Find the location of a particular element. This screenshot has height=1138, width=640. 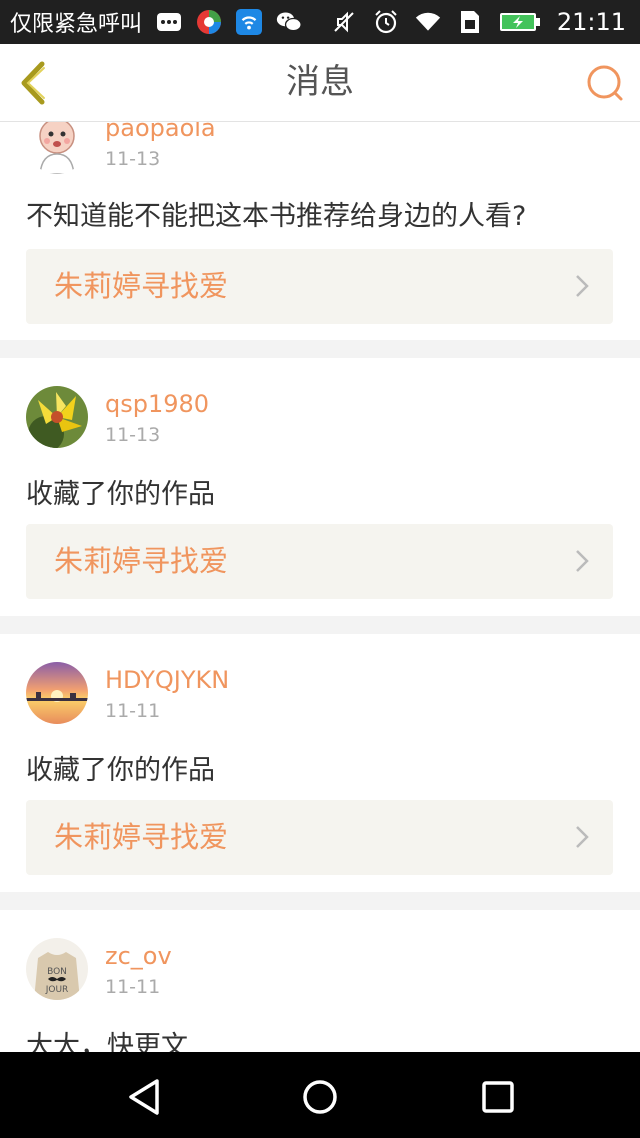

nav-back-button is located at coordinates (145, 1097).